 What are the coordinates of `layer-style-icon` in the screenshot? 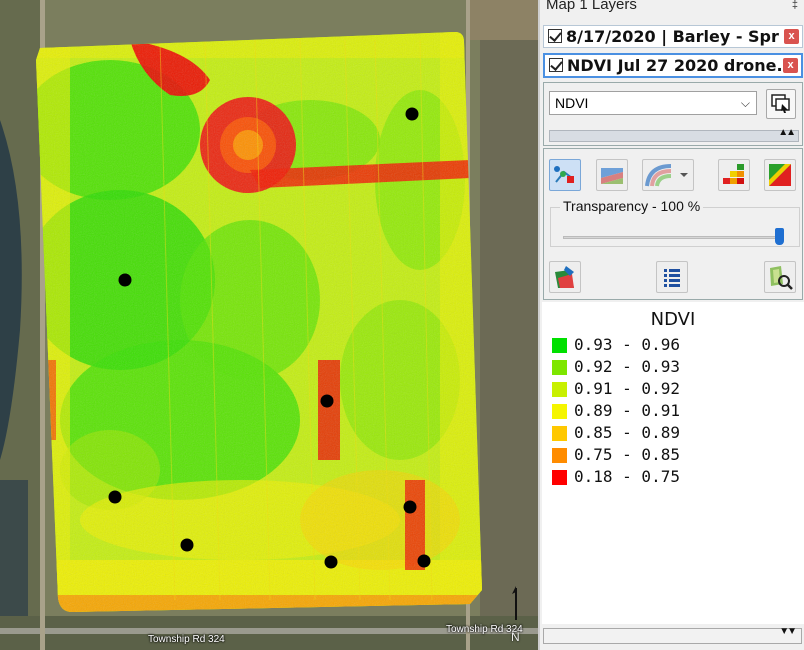 It's located at (612, 176).